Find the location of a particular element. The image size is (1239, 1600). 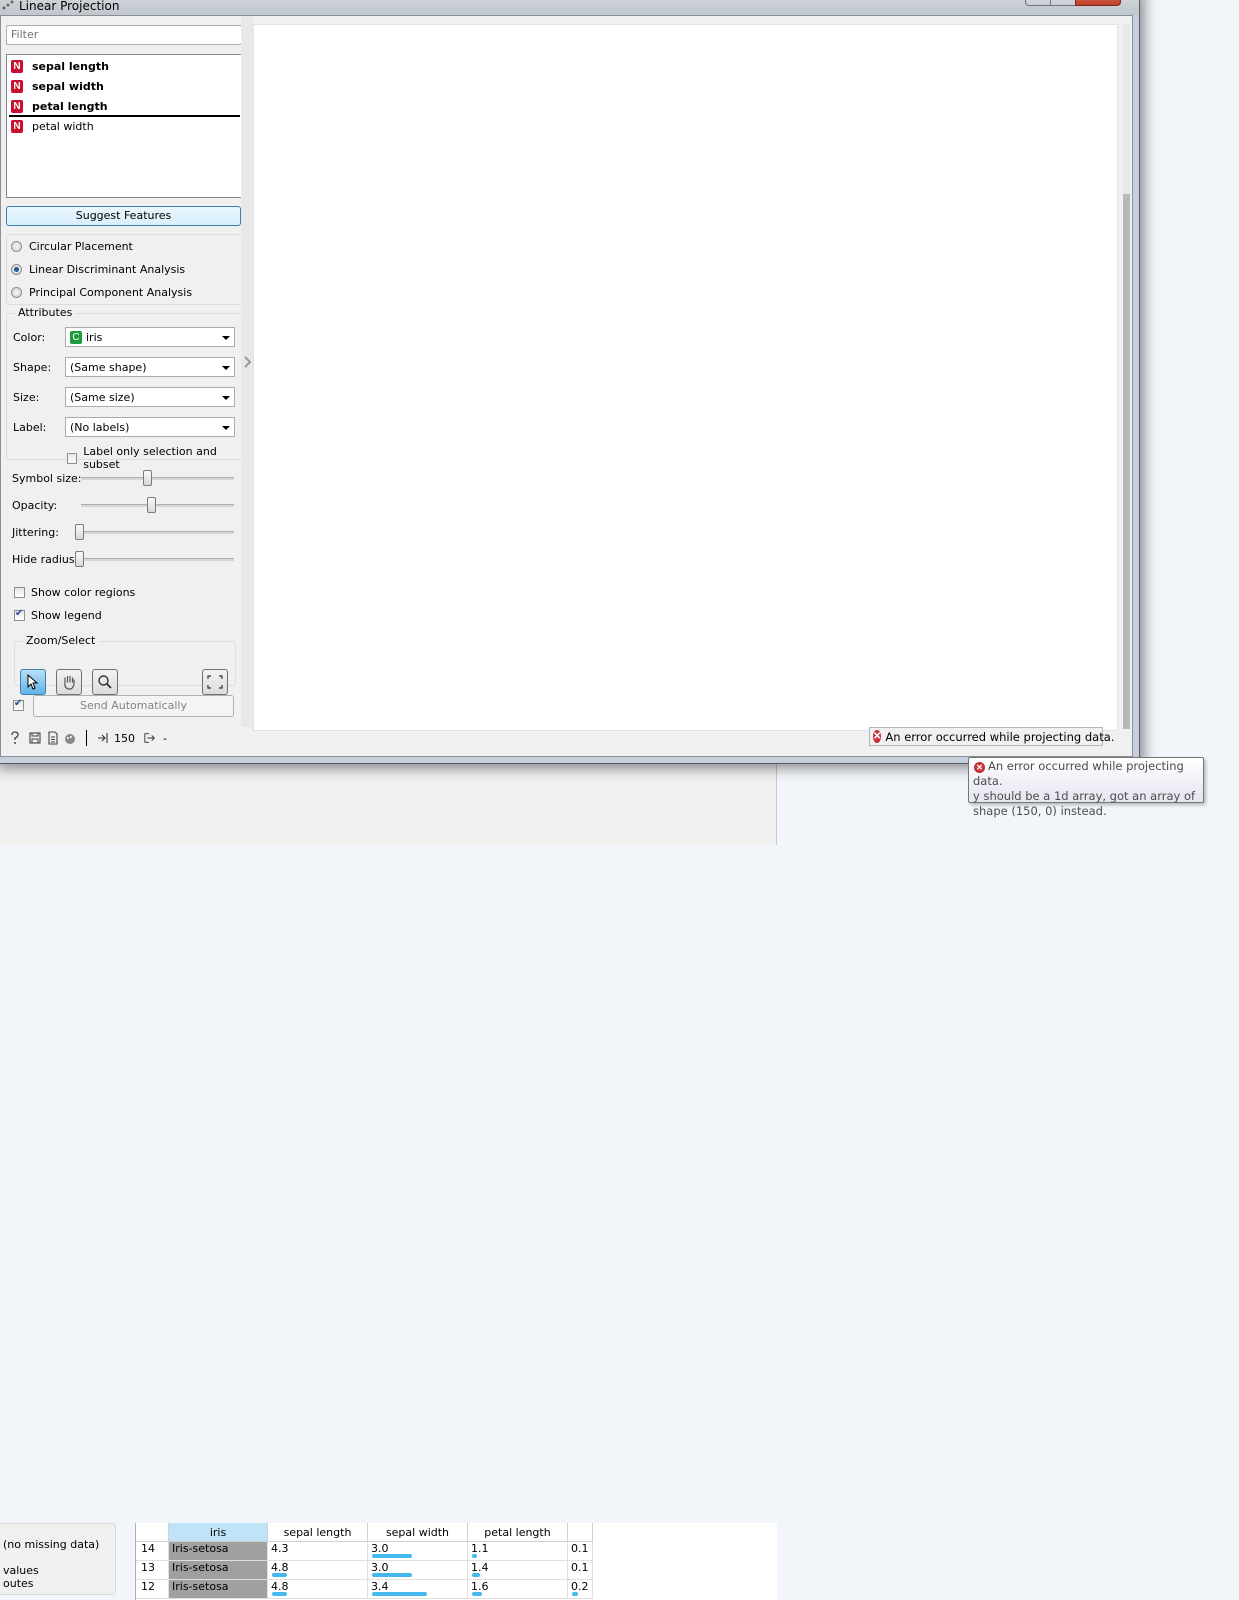

radio-label: Circular Placement is located at coordinates (81, 246).